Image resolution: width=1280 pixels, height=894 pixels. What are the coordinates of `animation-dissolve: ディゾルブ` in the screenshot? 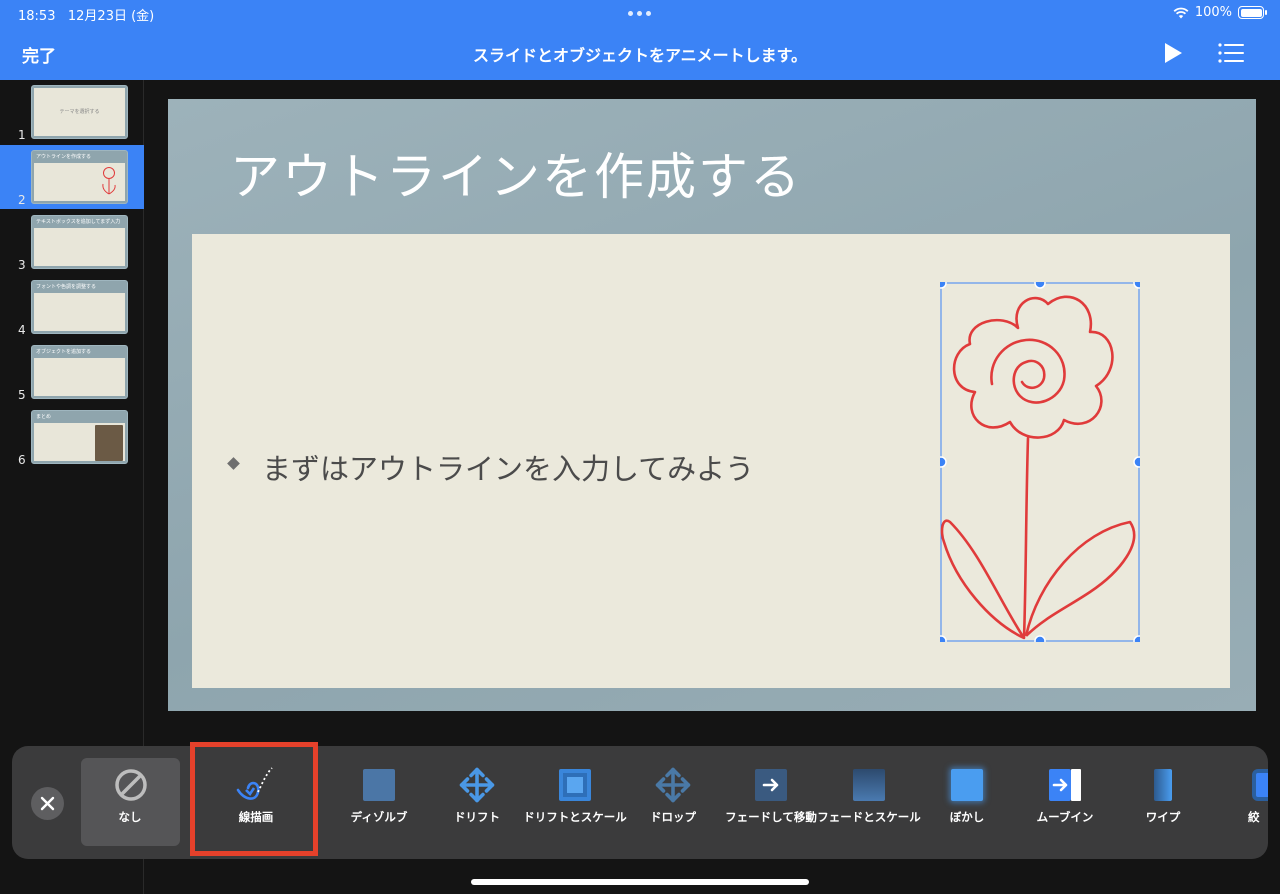 It's located at (379, 802).